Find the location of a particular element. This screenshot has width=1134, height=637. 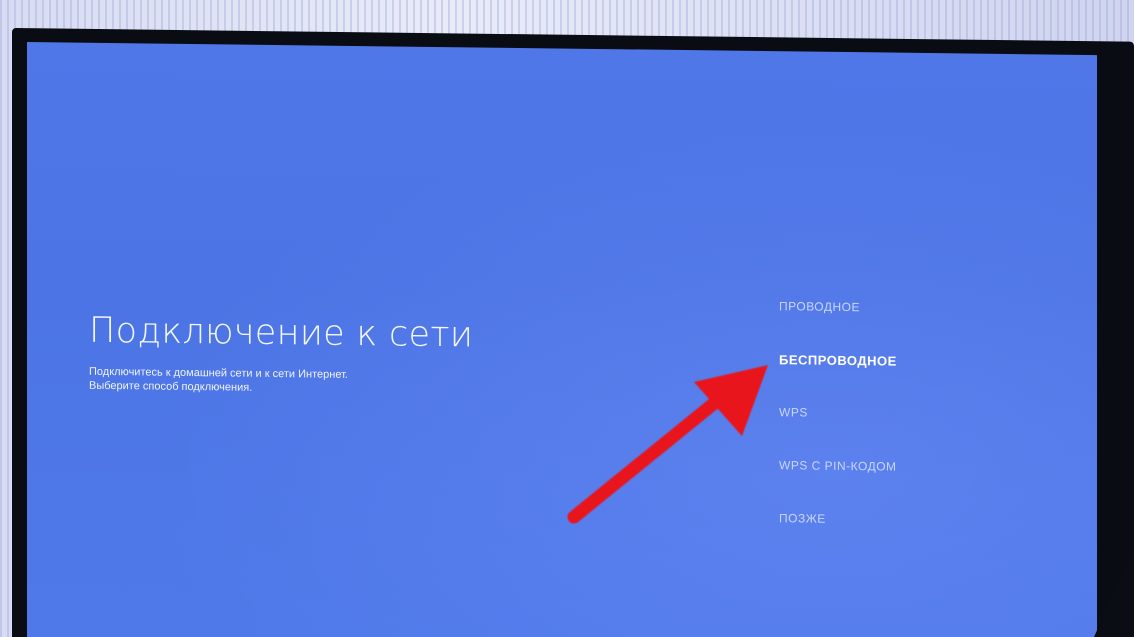

option-later: ПОЗЖЕ is located at coordinates (909, 539).